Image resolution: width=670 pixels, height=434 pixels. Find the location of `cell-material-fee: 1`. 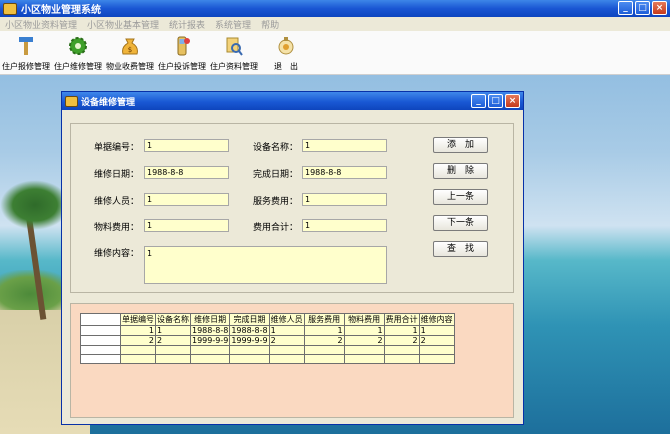

cell-material-fee: 1 is located at coordinates (364, 330).